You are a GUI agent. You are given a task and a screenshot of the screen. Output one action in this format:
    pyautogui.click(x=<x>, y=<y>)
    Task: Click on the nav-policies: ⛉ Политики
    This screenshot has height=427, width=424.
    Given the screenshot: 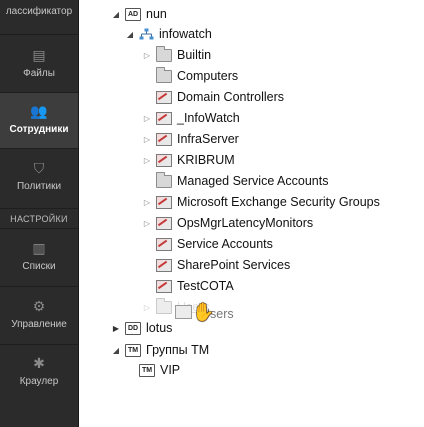 What is the action you would take?
    pyautogui.click(x=39, y=176)
    